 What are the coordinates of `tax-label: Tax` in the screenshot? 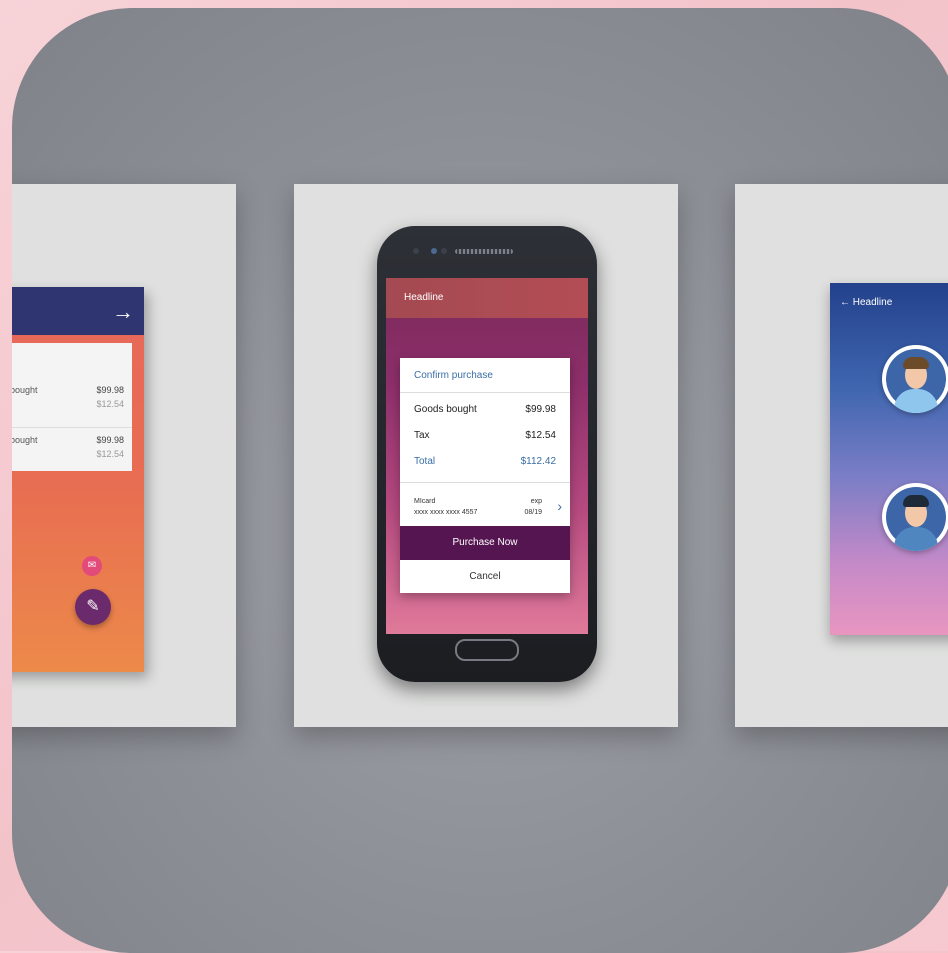 It's located at (422, 435).